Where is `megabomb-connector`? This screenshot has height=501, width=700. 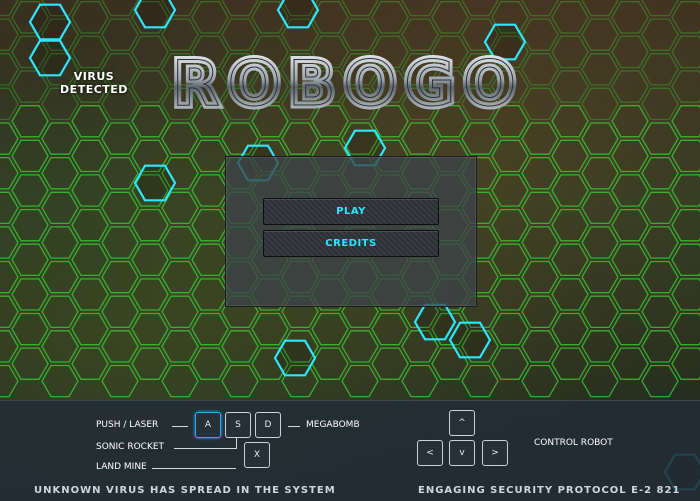
megabomb-connector is located at coordinates (294, 426).